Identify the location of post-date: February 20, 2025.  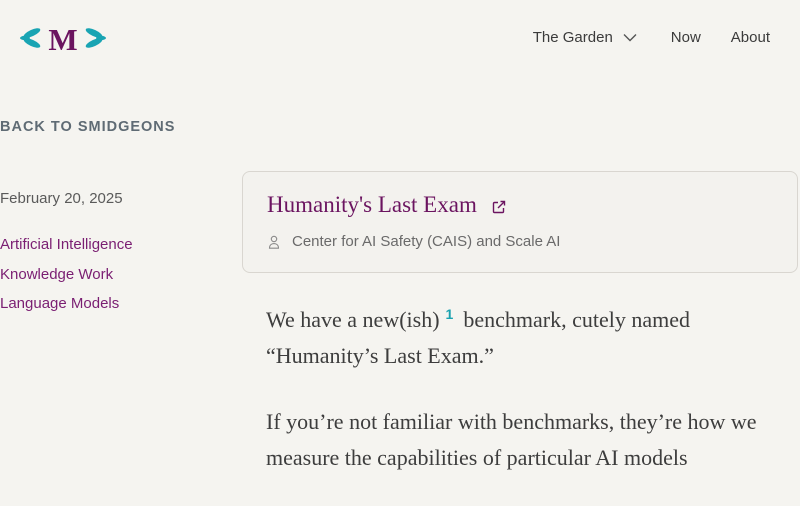
(61, 198).